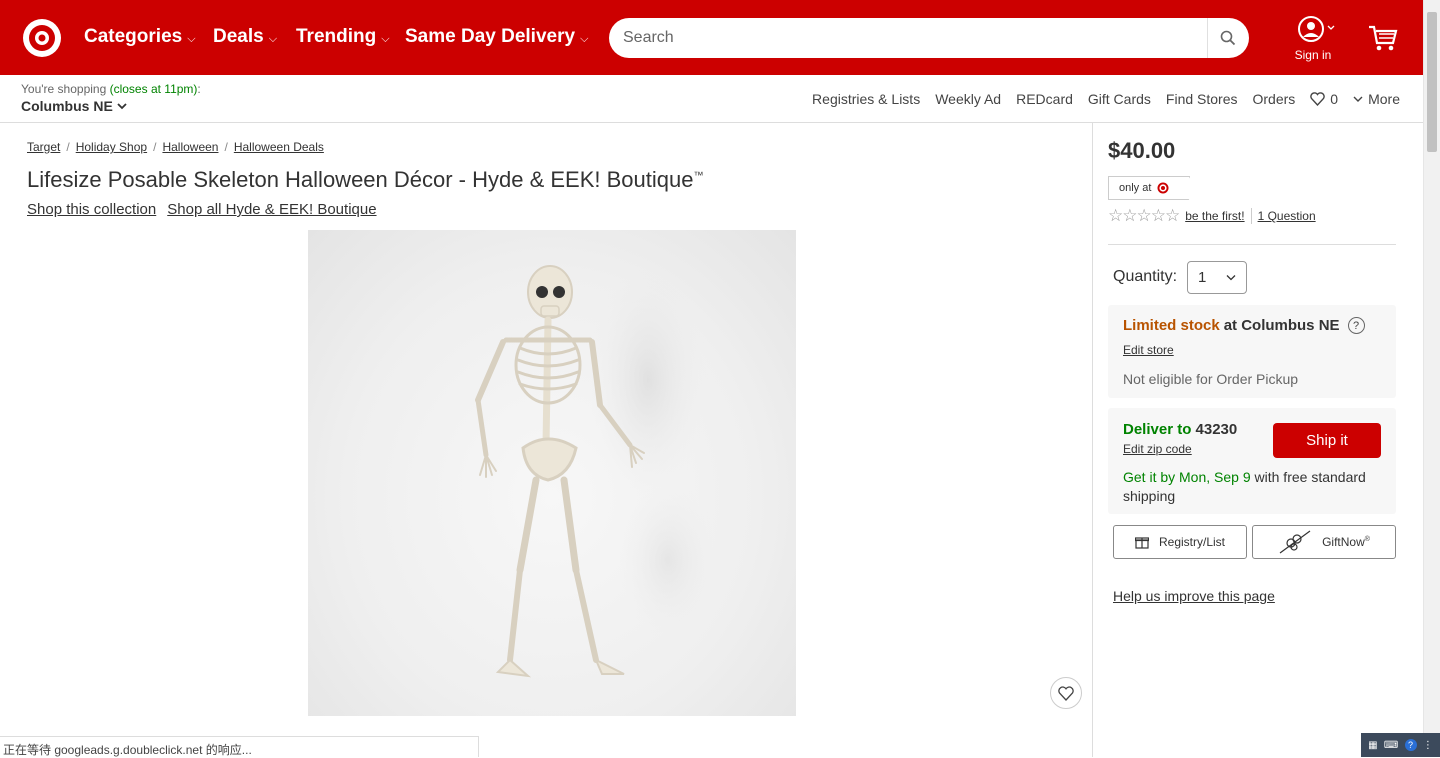 This screenshot has width=1440, height=758. Describe the element at coordinates (1187, 477) in the screenshot. I see `ship-date: Get it by Mon, Sep 9` at that location.